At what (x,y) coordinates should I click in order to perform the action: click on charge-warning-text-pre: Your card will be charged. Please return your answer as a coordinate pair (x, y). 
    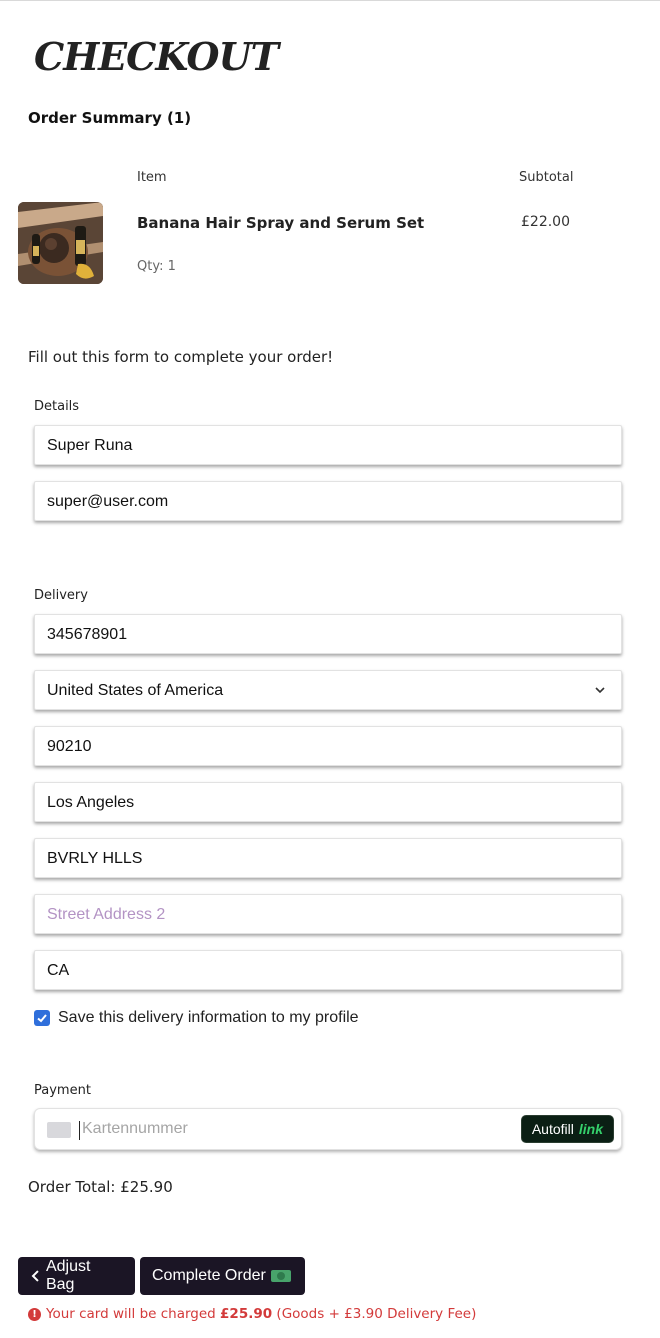
    Looking at the image, I should click on (133, 1314).